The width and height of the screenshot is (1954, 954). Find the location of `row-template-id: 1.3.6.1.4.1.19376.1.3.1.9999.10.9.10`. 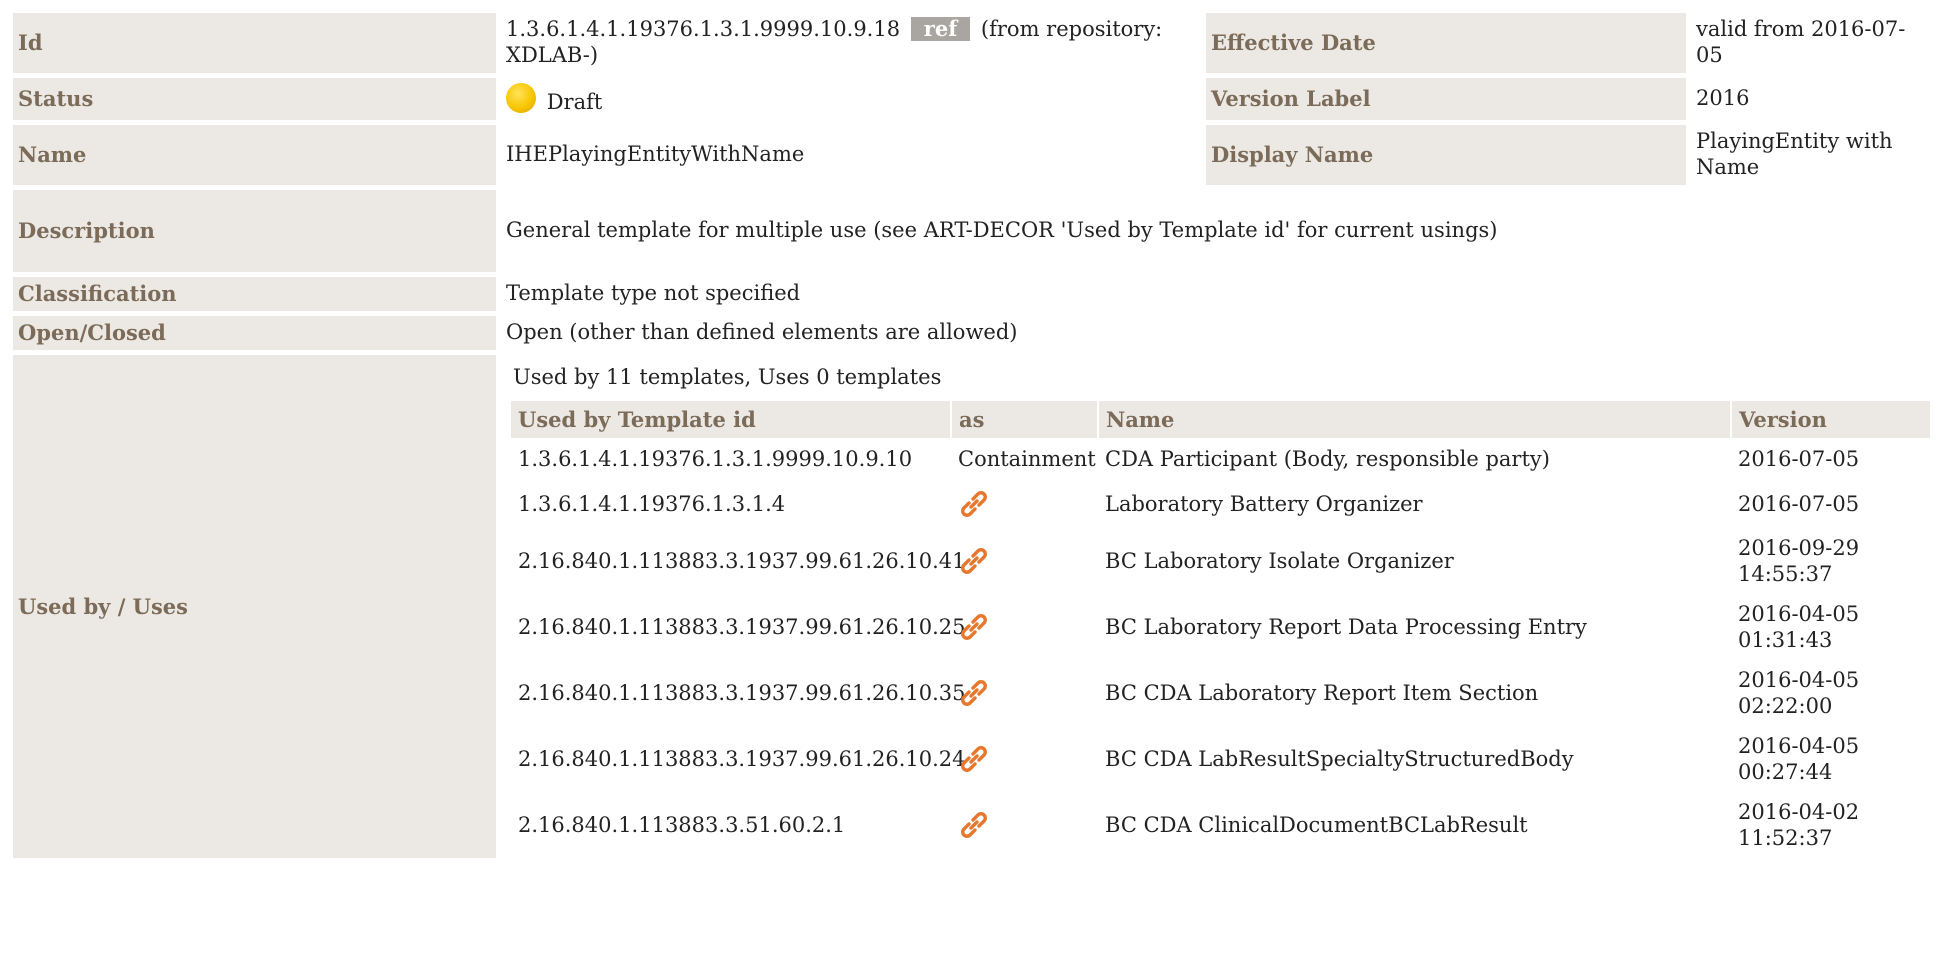

row-template-id: 1.3.6.1.4.1.19376.1.3.1.9999.10.9.10 is located at coordinates (731, 459).